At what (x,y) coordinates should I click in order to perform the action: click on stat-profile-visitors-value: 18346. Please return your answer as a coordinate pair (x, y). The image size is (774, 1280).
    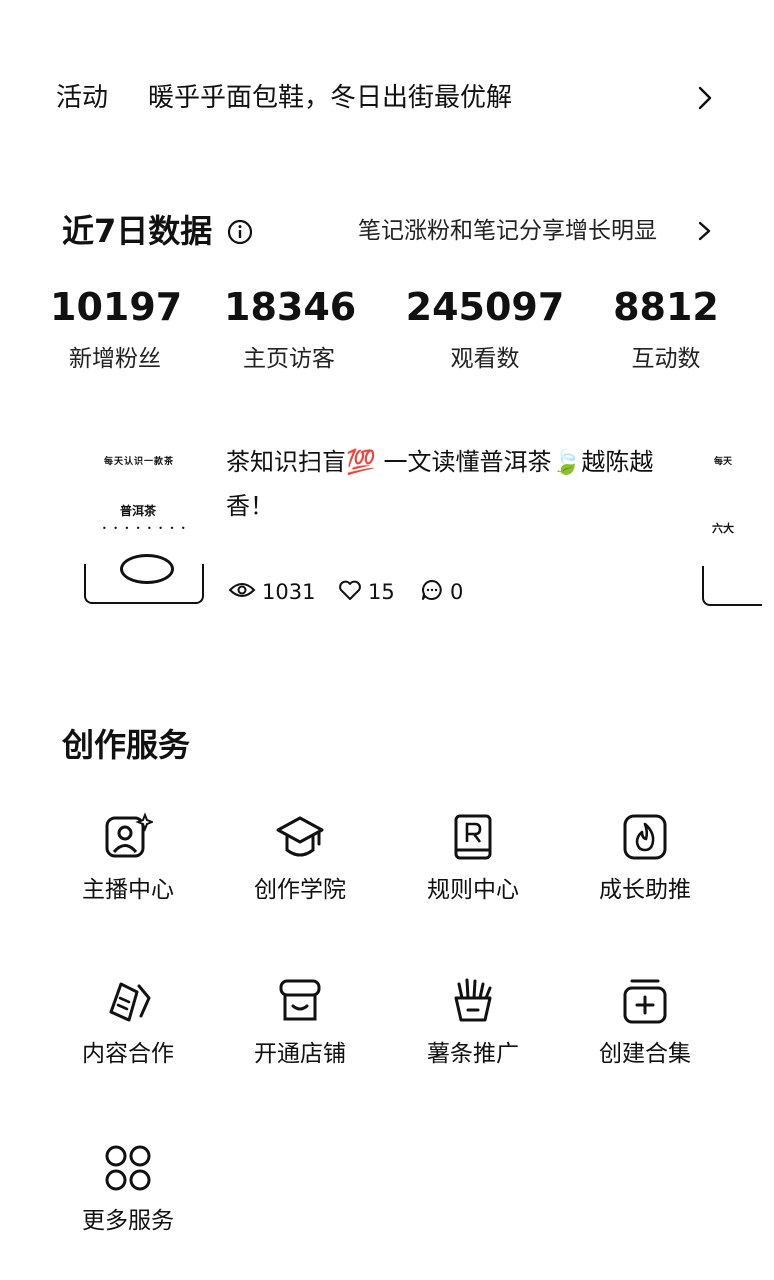
    Looking at the image, I should click on (290, 307).